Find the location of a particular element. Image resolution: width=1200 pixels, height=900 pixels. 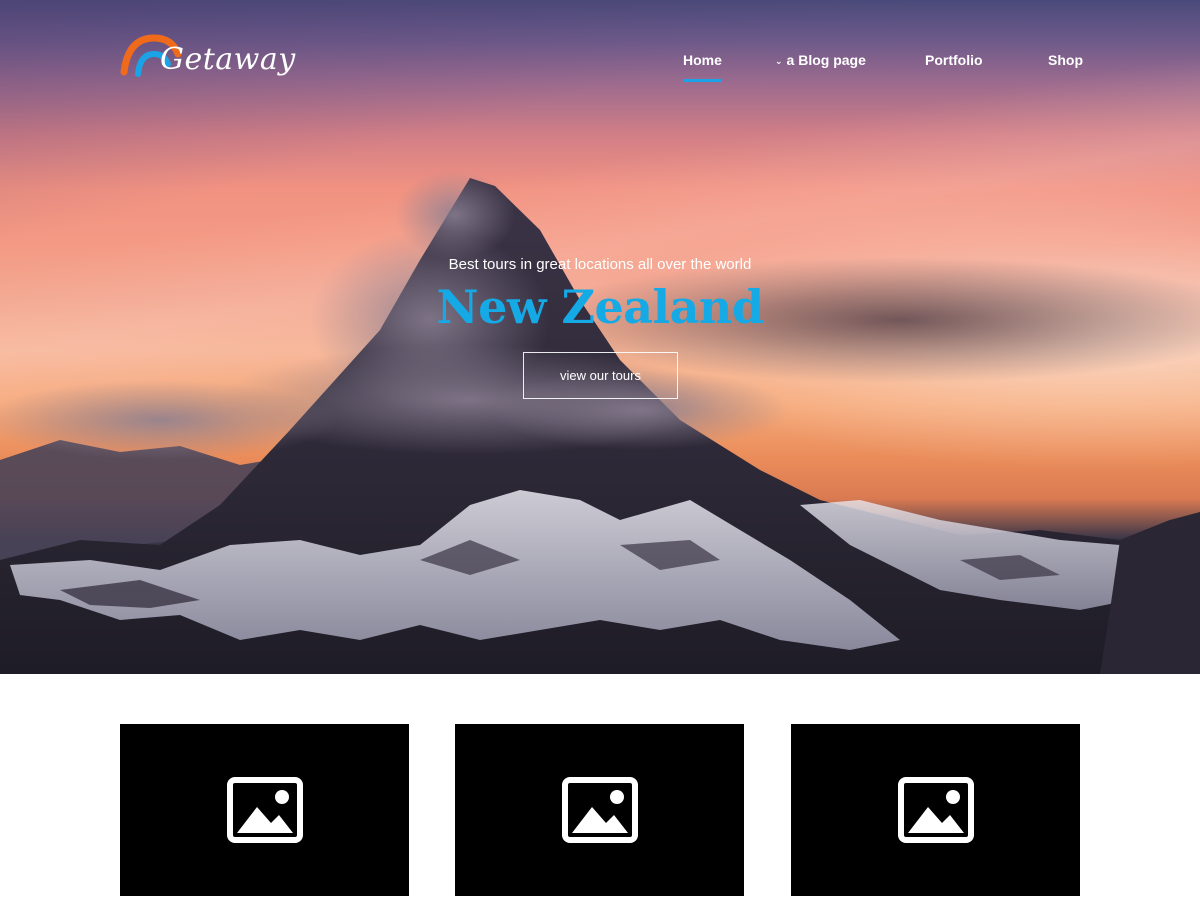

hero-title: New Zealand is located at coordinates (600, 307).